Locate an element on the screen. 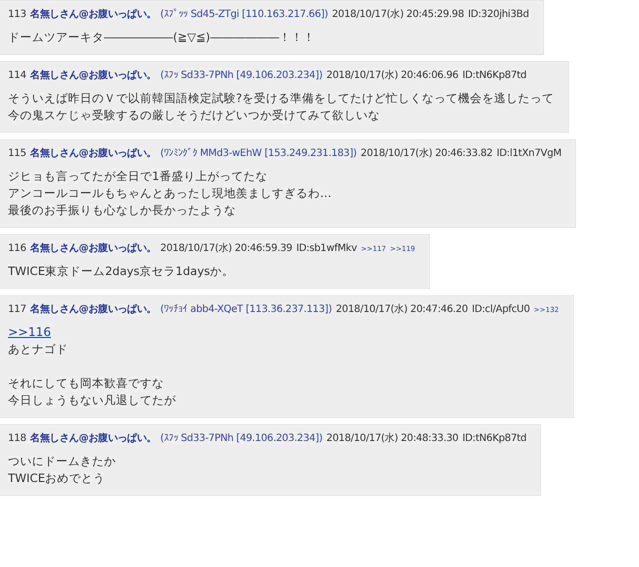 This screenshot has height=567, width=639. post-date: 2018/10/17(水) 20:48:33.30 is located at coordinates (392, 438).